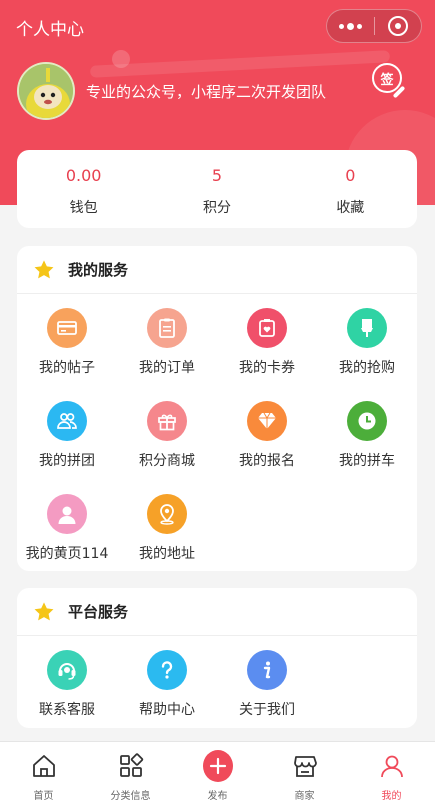 The height and width of the screenshot is (810, 435). Describe the element at coordinates (167, 670) in the screenshot. I see `question-icon` at that location.